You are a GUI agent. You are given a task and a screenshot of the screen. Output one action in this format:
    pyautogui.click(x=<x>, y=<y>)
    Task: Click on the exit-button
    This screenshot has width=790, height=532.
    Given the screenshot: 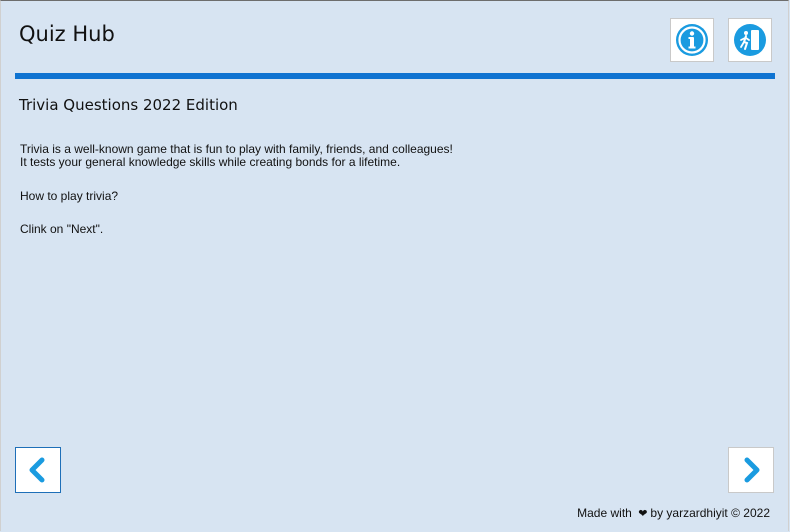 What is the action you would take?
    pyautogui.click(x=750, y=40)
    